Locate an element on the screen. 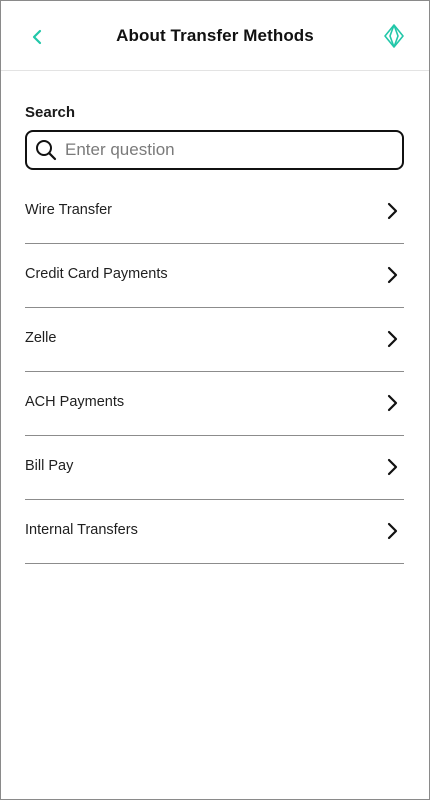 Image resolution: width=430 pixels, height=800 pixels. page-title: About Transfer Methods is located at coordinates (215, 35).